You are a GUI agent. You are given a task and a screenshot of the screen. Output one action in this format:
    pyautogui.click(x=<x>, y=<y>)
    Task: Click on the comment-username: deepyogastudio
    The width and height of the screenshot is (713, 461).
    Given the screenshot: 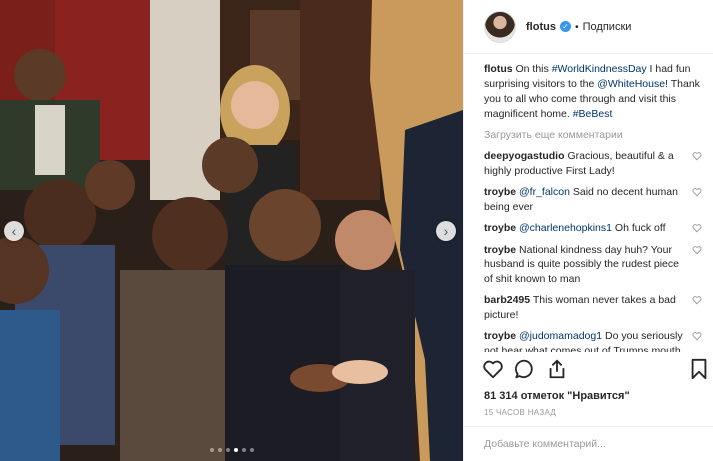 What is the action you would take?
    pyautogui.click(x=524, y=156)
    